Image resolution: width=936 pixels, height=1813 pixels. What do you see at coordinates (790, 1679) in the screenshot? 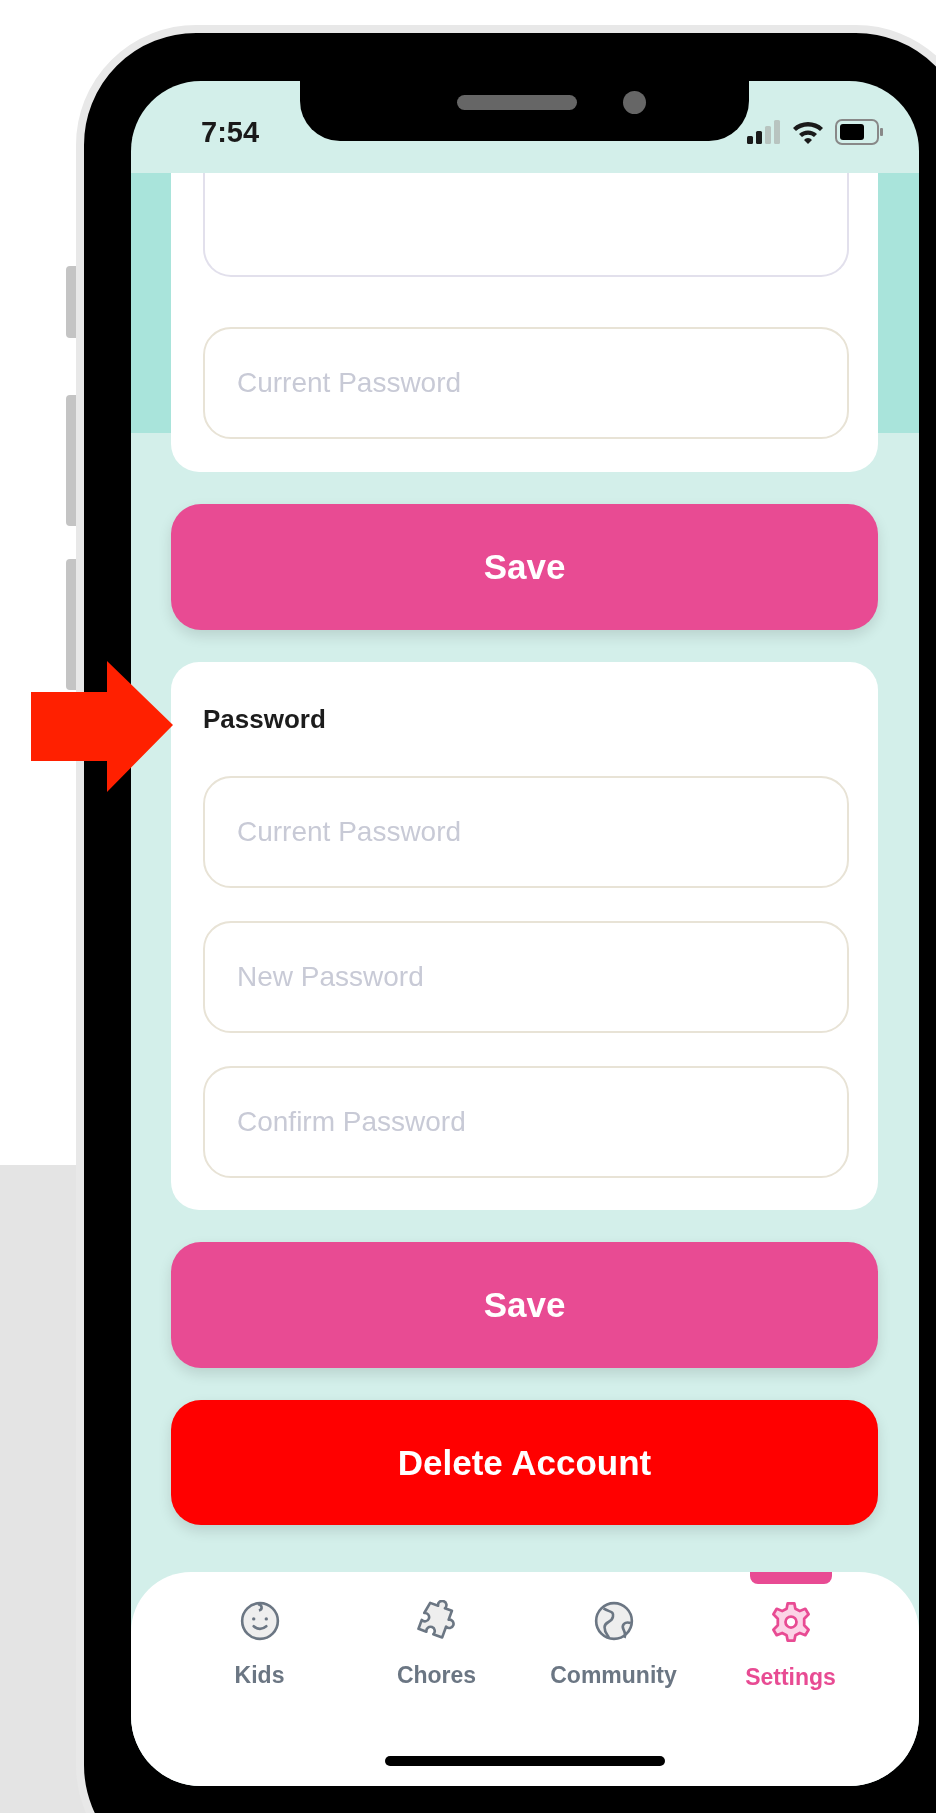
I see `tab-item: Settings` at bounding box center [790, 1679].